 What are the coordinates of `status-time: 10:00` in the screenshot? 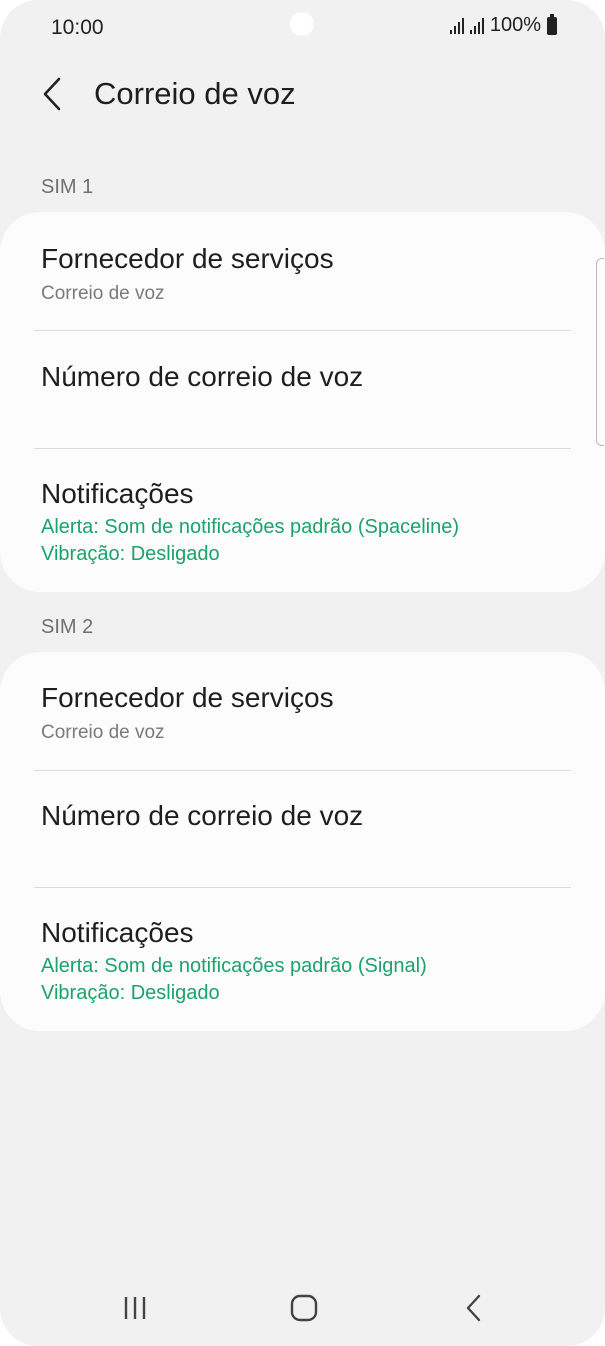 It's located at (77, 27).